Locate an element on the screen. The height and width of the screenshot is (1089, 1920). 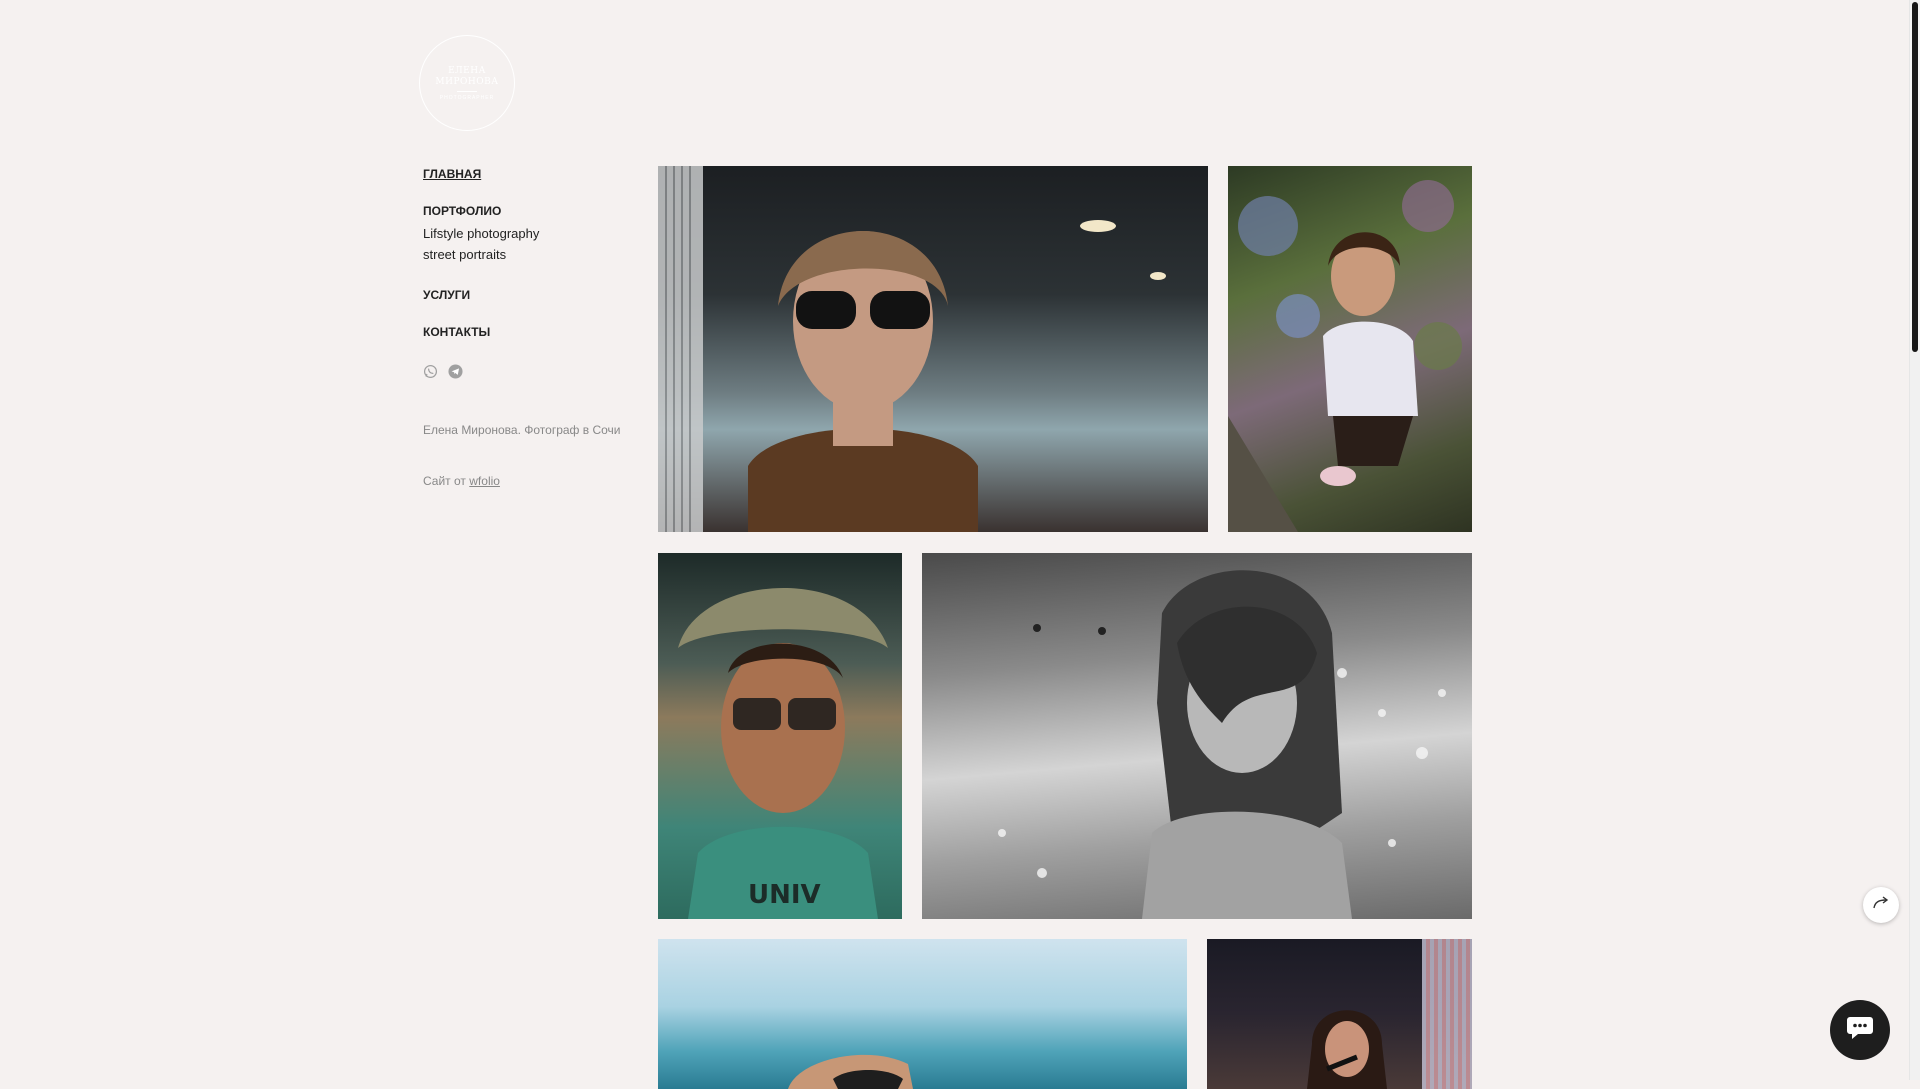
whatsapp-icon is located at coordinates (430, 371).